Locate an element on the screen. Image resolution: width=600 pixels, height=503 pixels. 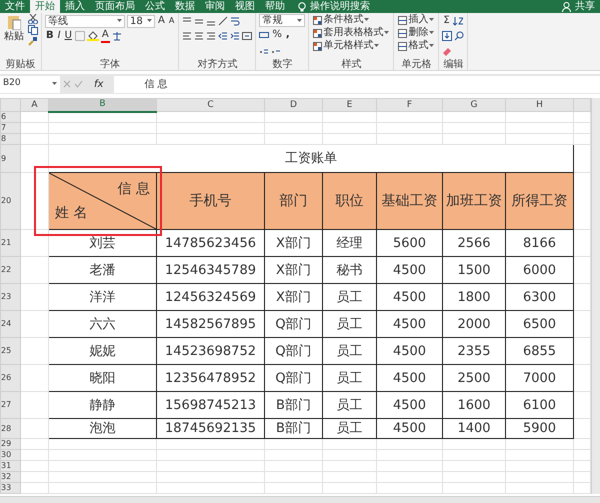
indent-increase-icon is located at coordinates (235, 36).